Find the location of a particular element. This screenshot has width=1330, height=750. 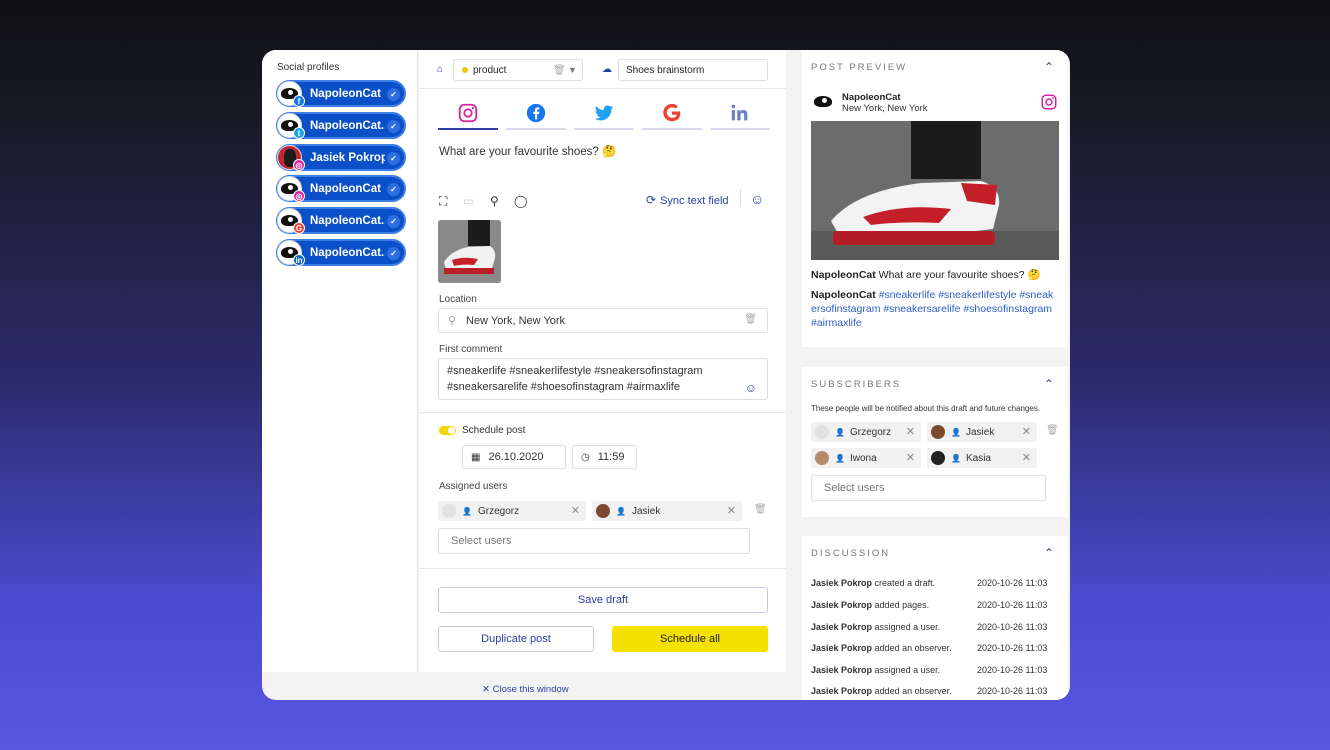

linkedin-icon is located at coordinates (739, 112).